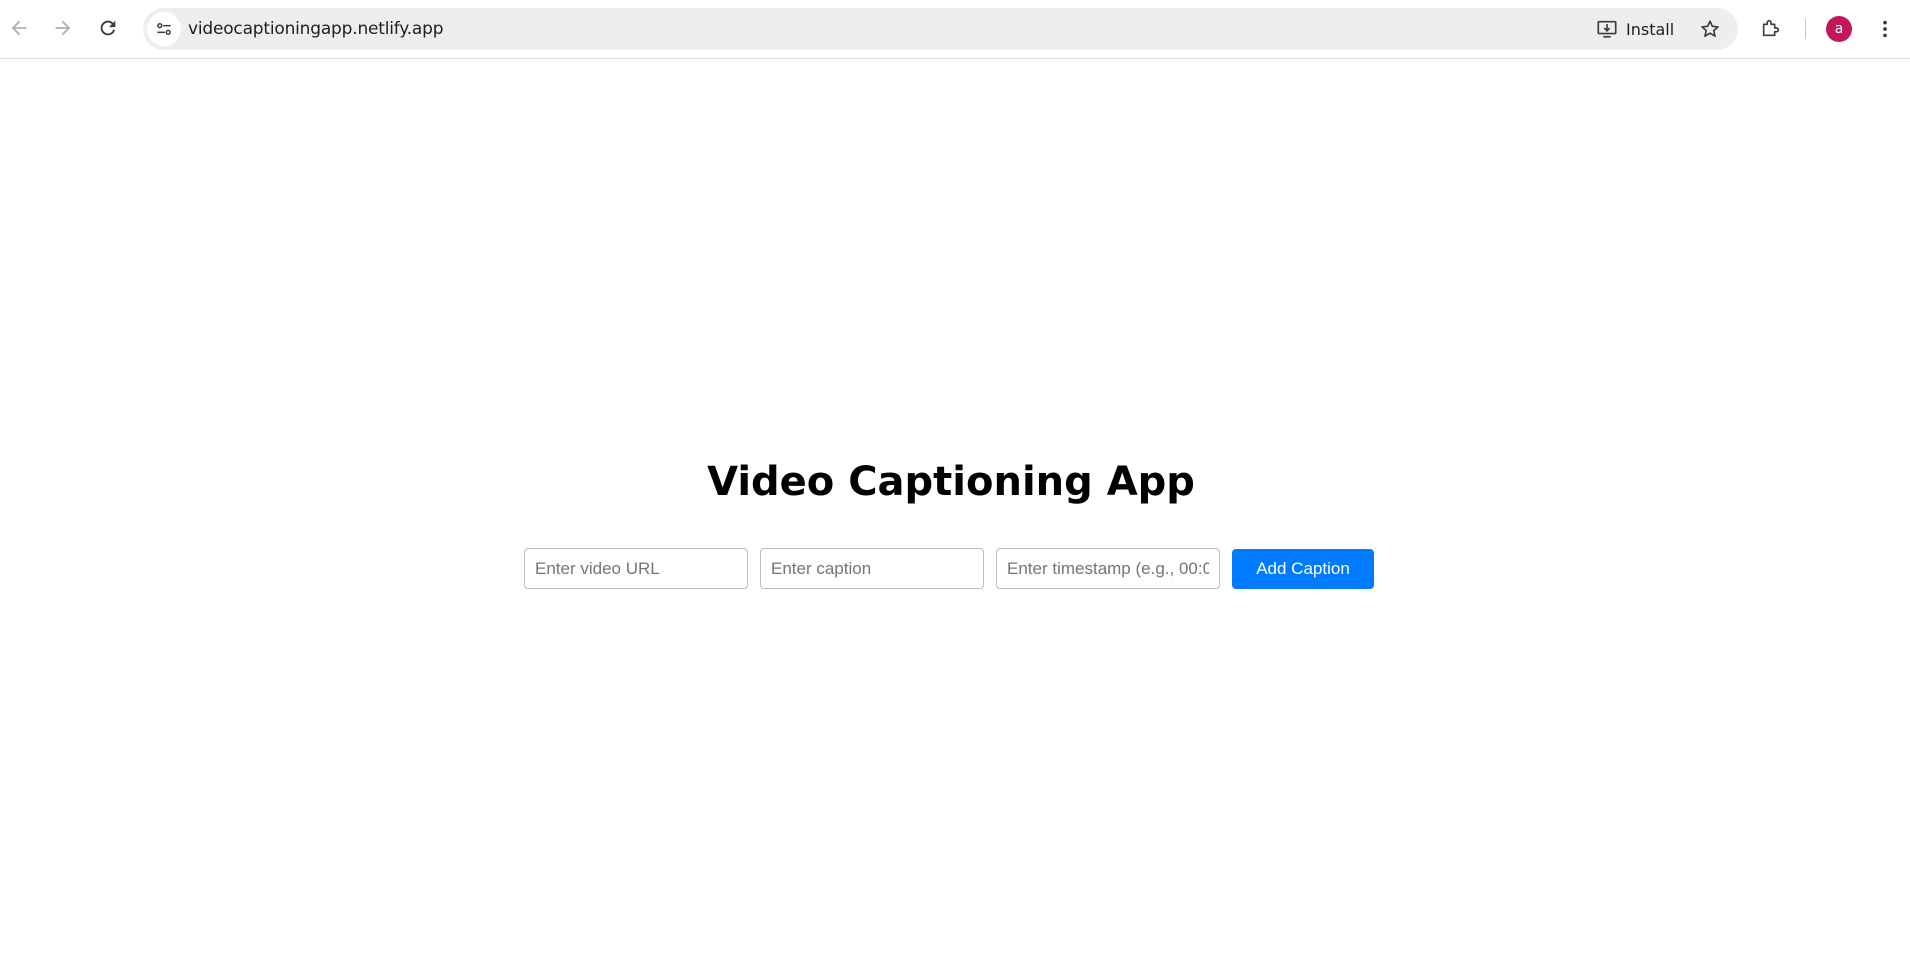 This screenshot has height=966, width=1910. I want to click on timestamp-input, so click(1108, 568).